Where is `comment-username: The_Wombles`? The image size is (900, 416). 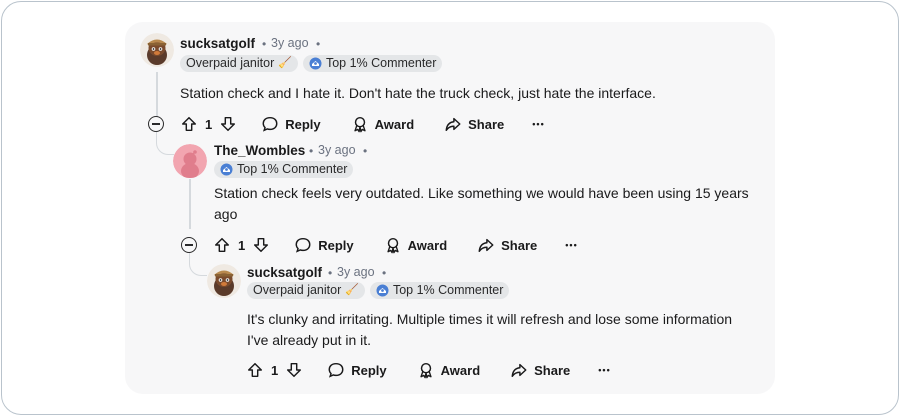 comment-username: The_Wombles is located at coordinates (259, 150).